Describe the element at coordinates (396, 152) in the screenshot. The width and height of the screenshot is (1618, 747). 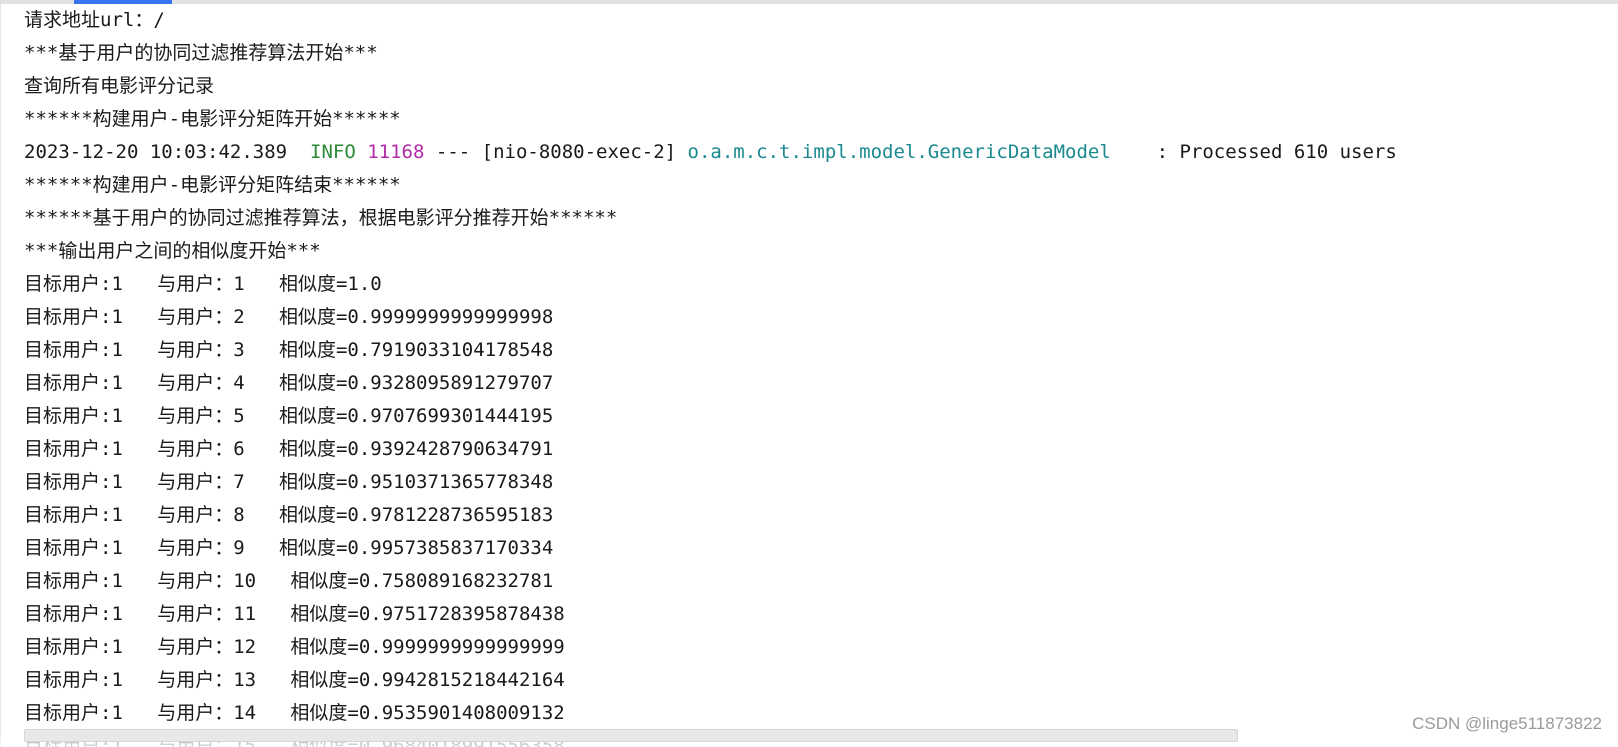
I see `log-pid: 11168` at that location.